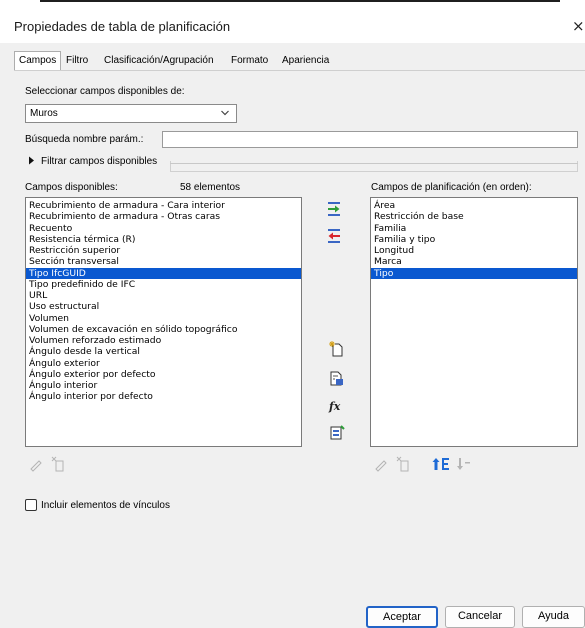 The image size is (585, 628). What do you see at coordinates (334, 406) in the screenshot?
I see `svg-text: fx` at bounding box center [334, 406].